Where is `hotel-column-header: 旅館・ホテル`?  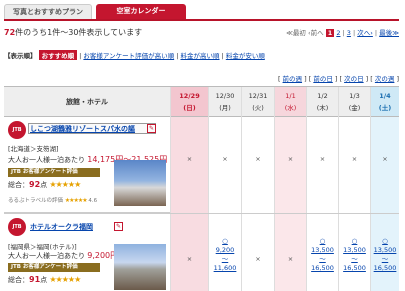 hotel-column-header: 旅館・ホテル is located at coordinates (87, 102).